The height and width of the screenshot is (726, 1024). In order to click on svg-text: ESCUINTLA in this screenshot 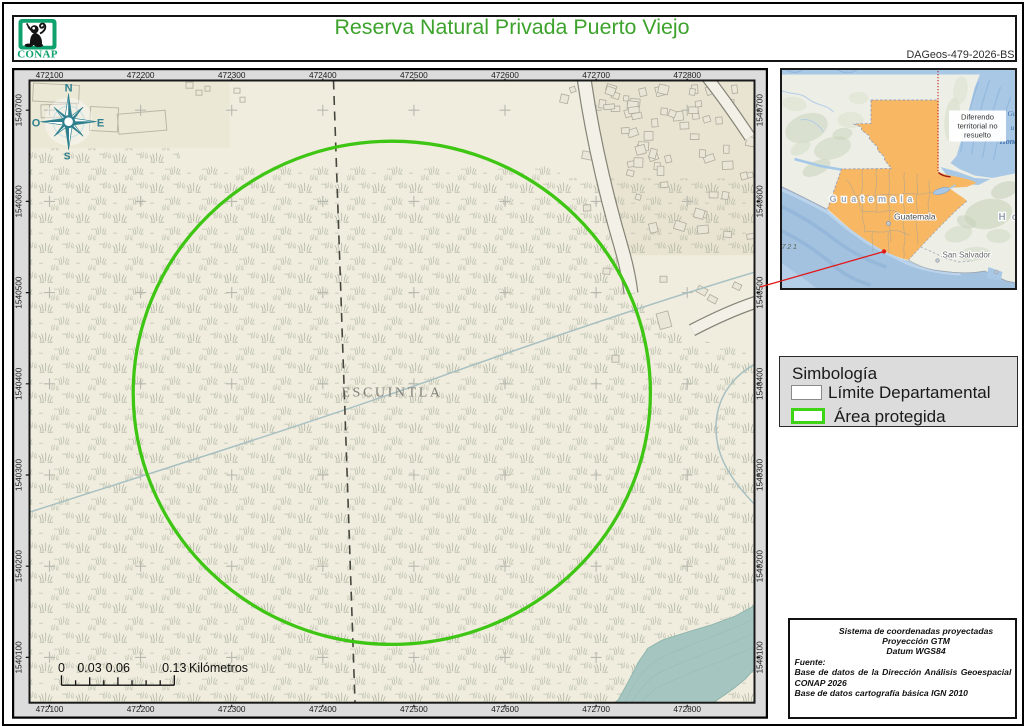, I will do `click(391, 392)`.